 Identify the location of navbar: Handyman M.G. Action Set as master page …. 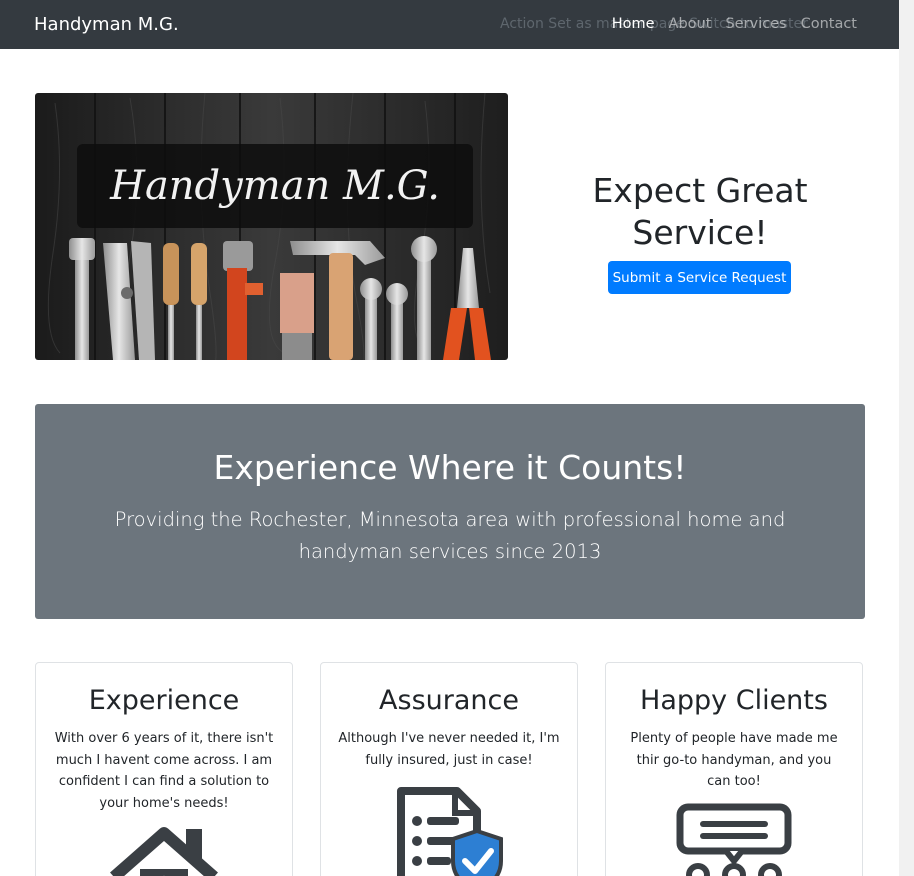
(449, 24).